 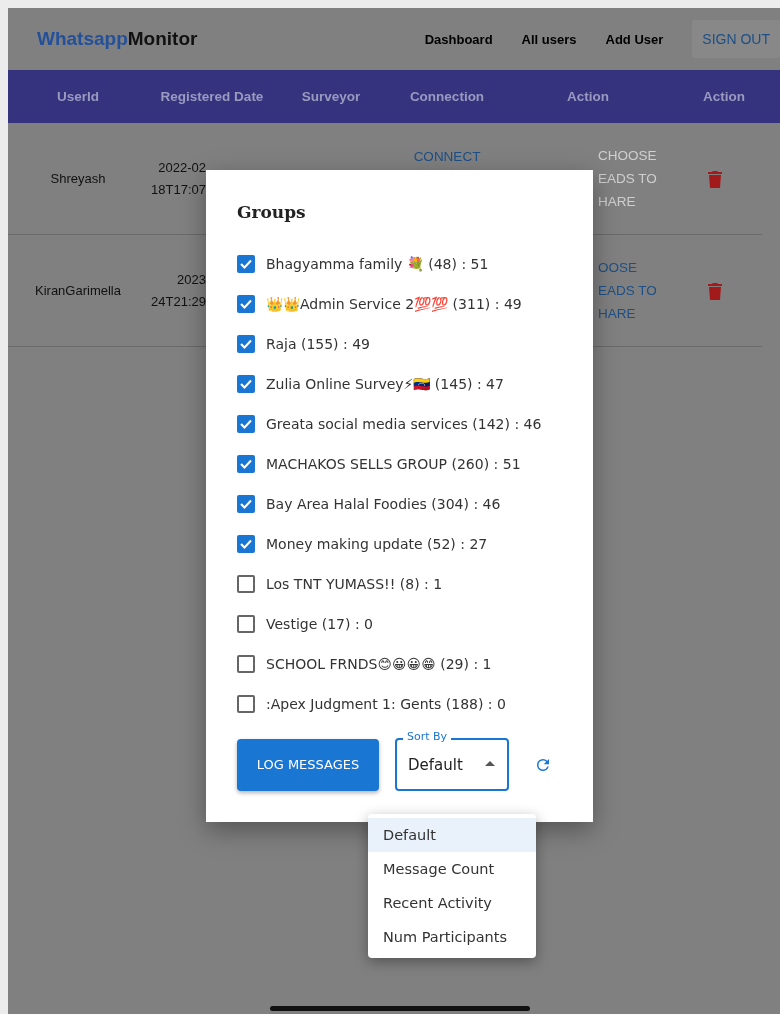 I want to click on menu-item: Default, so click(x=452, y=835).